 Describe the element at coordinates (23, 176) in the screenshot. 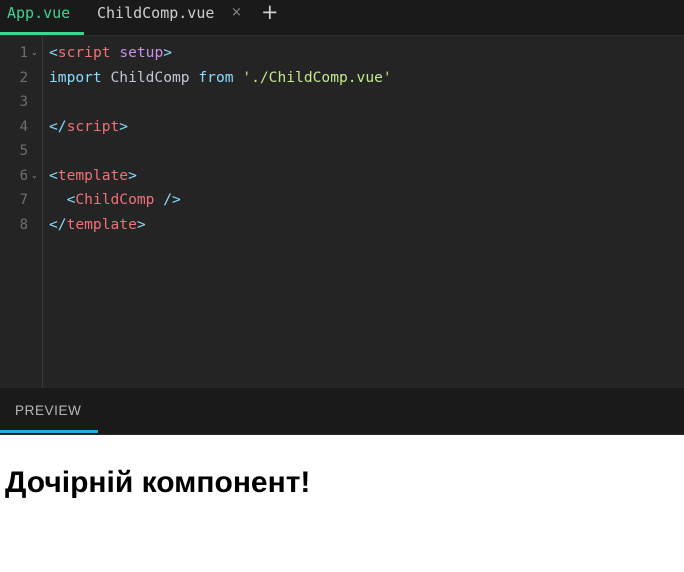

I see `line-number: 6` at that location.